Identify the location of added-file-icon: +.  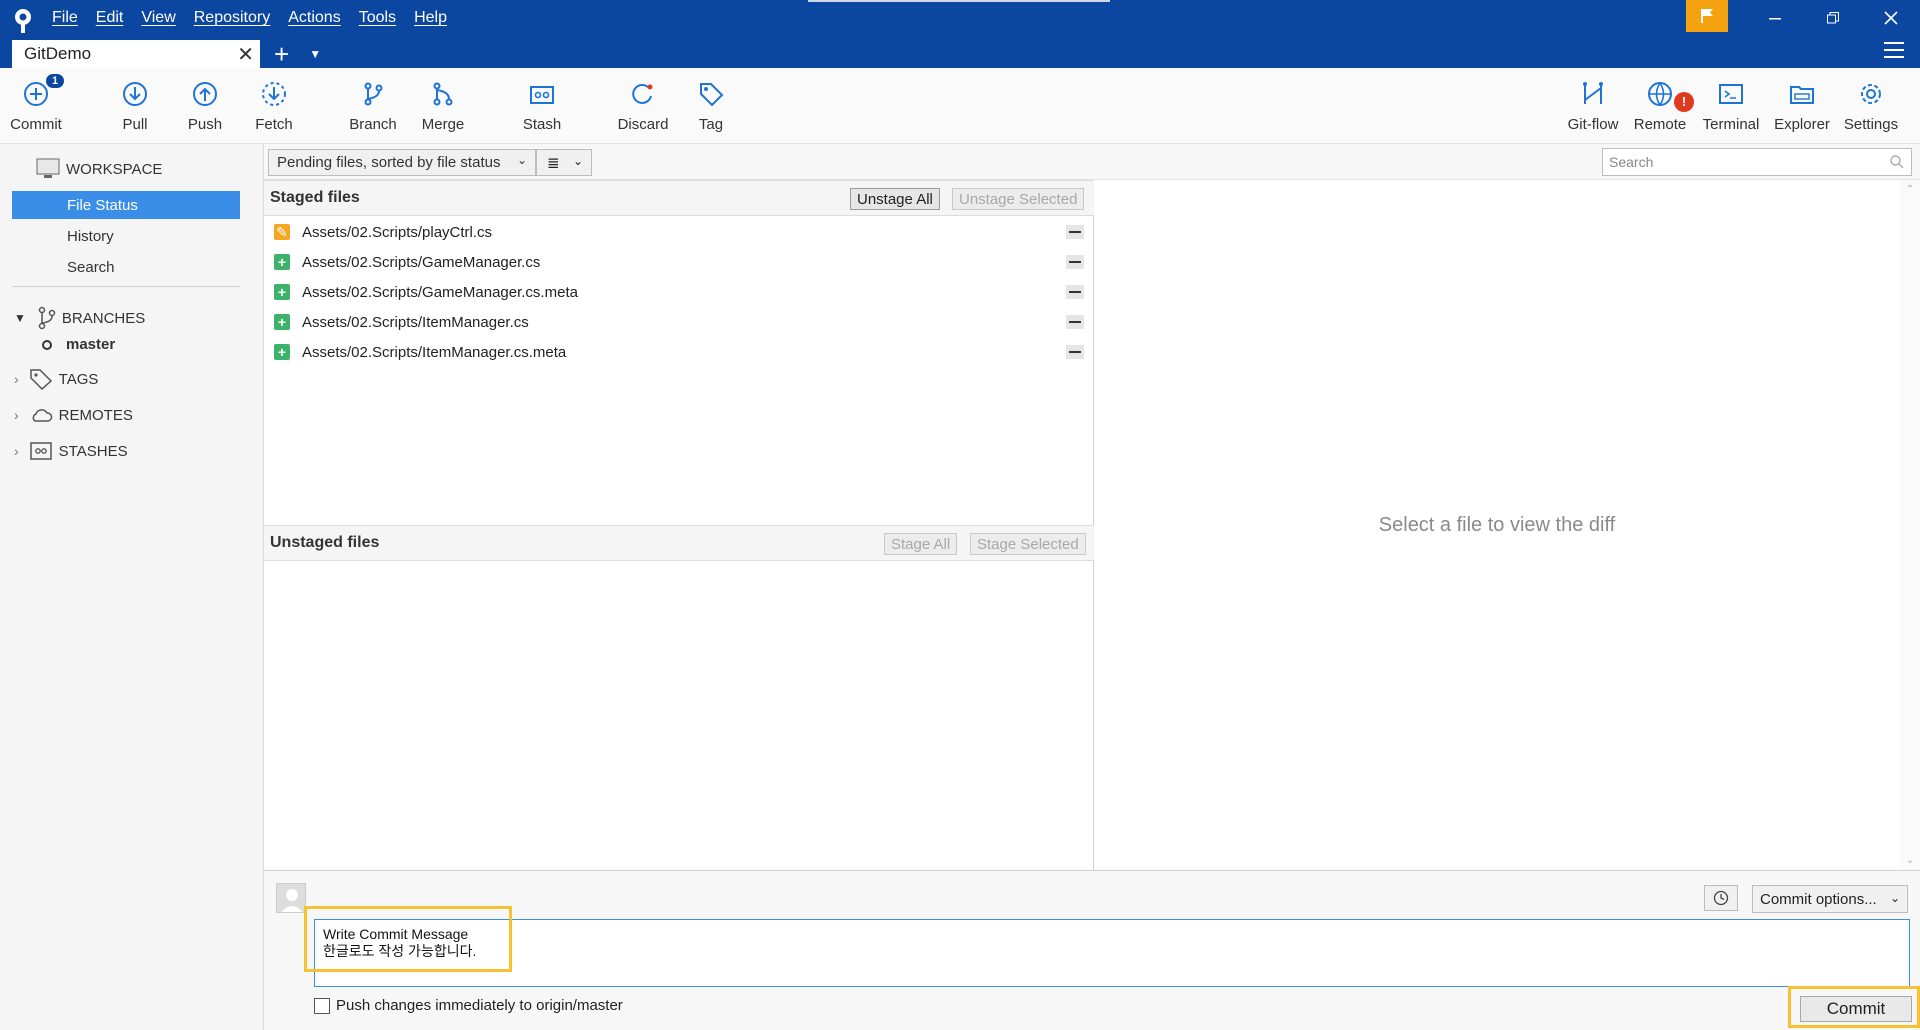
(282, 262).